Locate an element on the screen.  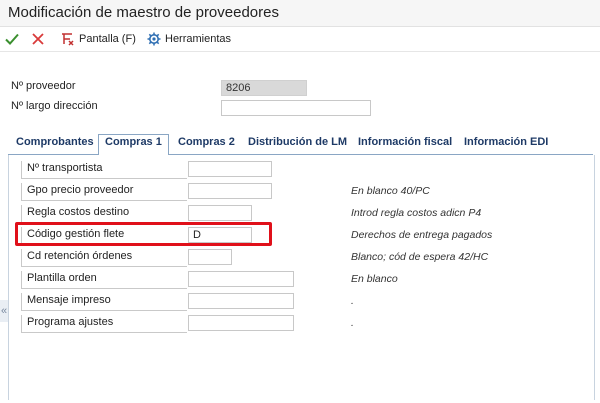
x-icon is located at coordinates (38, 39).